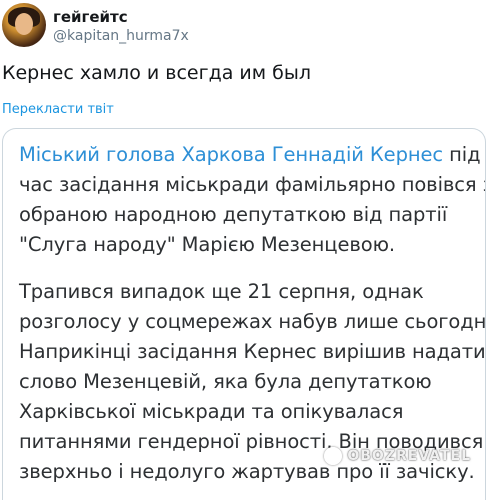  I want to click on article-line: "Слуга народу" Марією Мезенцевою., so click(207, 244).